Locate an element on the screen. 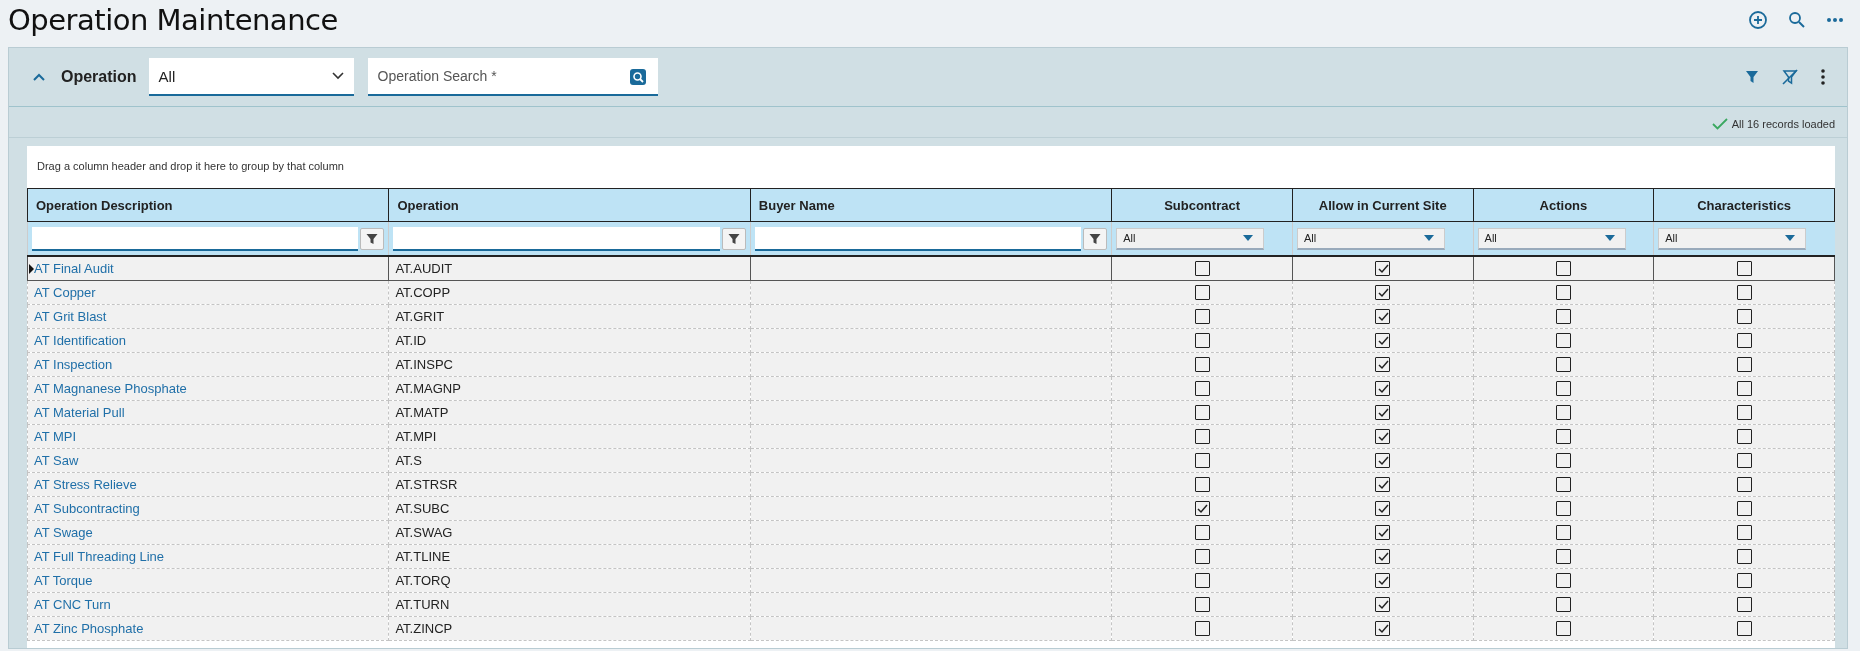  operation-link: AT CNC Turn is located at coordinates (72, 604).